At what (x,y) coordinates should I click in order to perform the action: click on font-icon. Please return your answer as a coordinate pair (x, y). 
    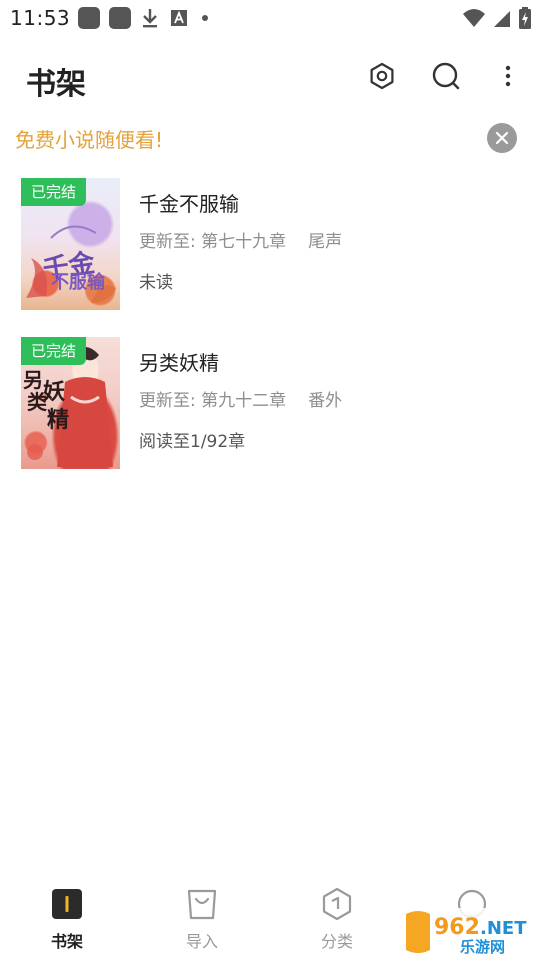
    Looking at the image, I should click on (179, 18).